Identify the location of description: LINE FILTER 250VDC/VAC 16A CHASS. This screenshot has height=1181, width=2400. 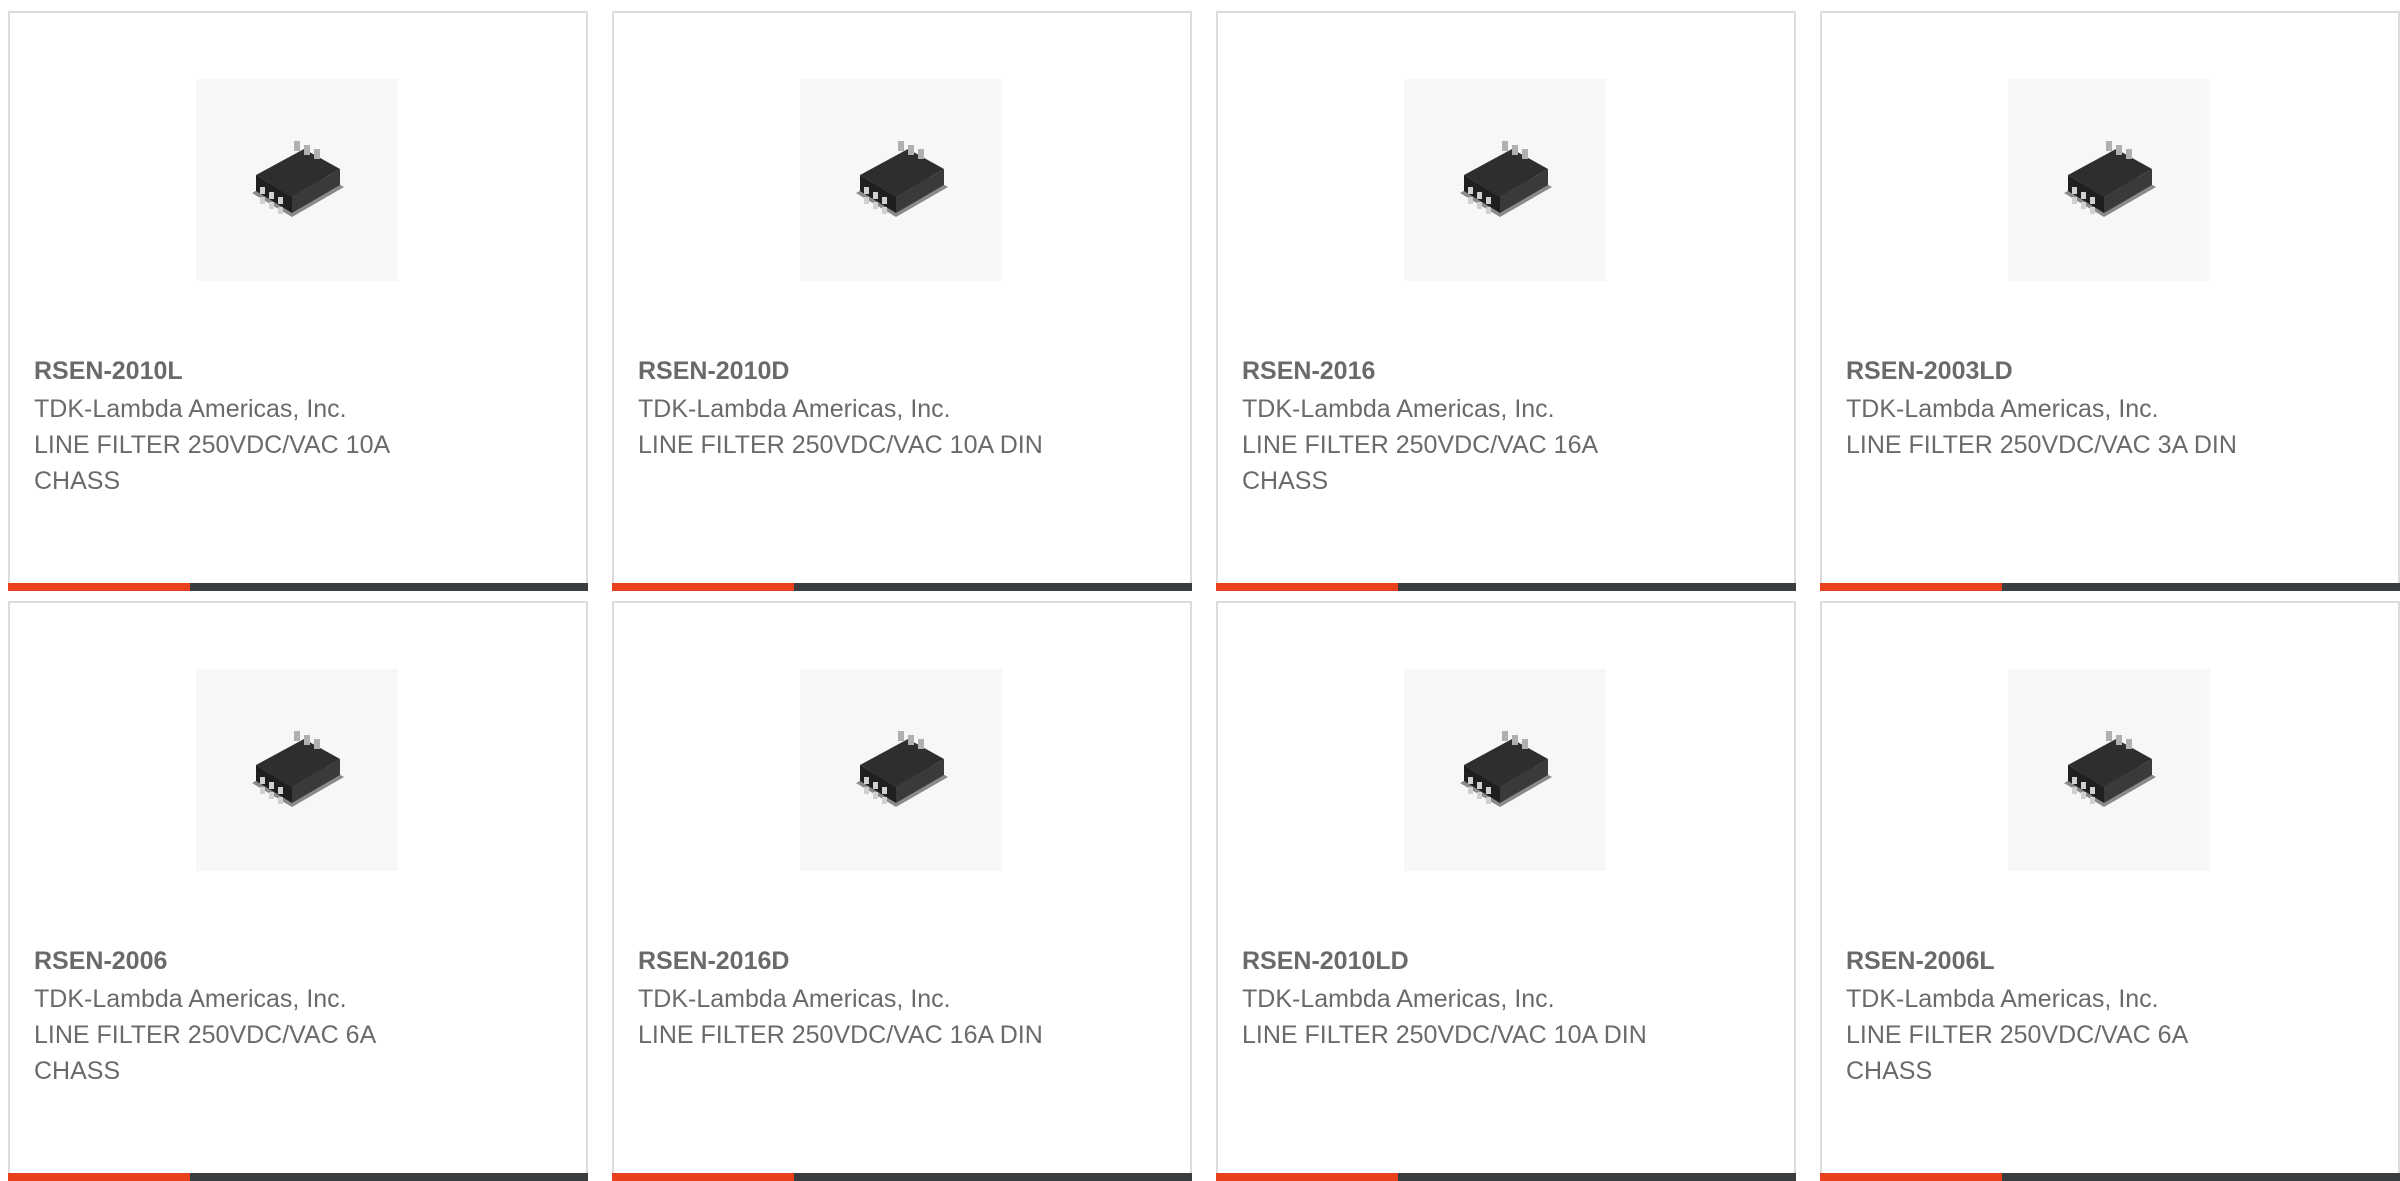
(1419, 463).